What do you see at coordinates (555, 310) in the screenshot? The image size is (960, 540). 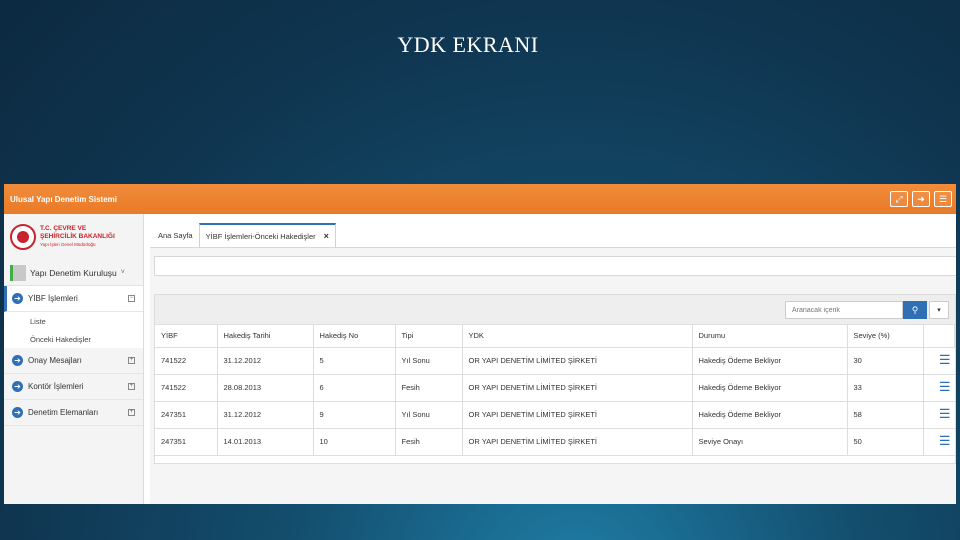 I see `table-toolbar: ⚲ ▾` at bounding box center [555, 310].